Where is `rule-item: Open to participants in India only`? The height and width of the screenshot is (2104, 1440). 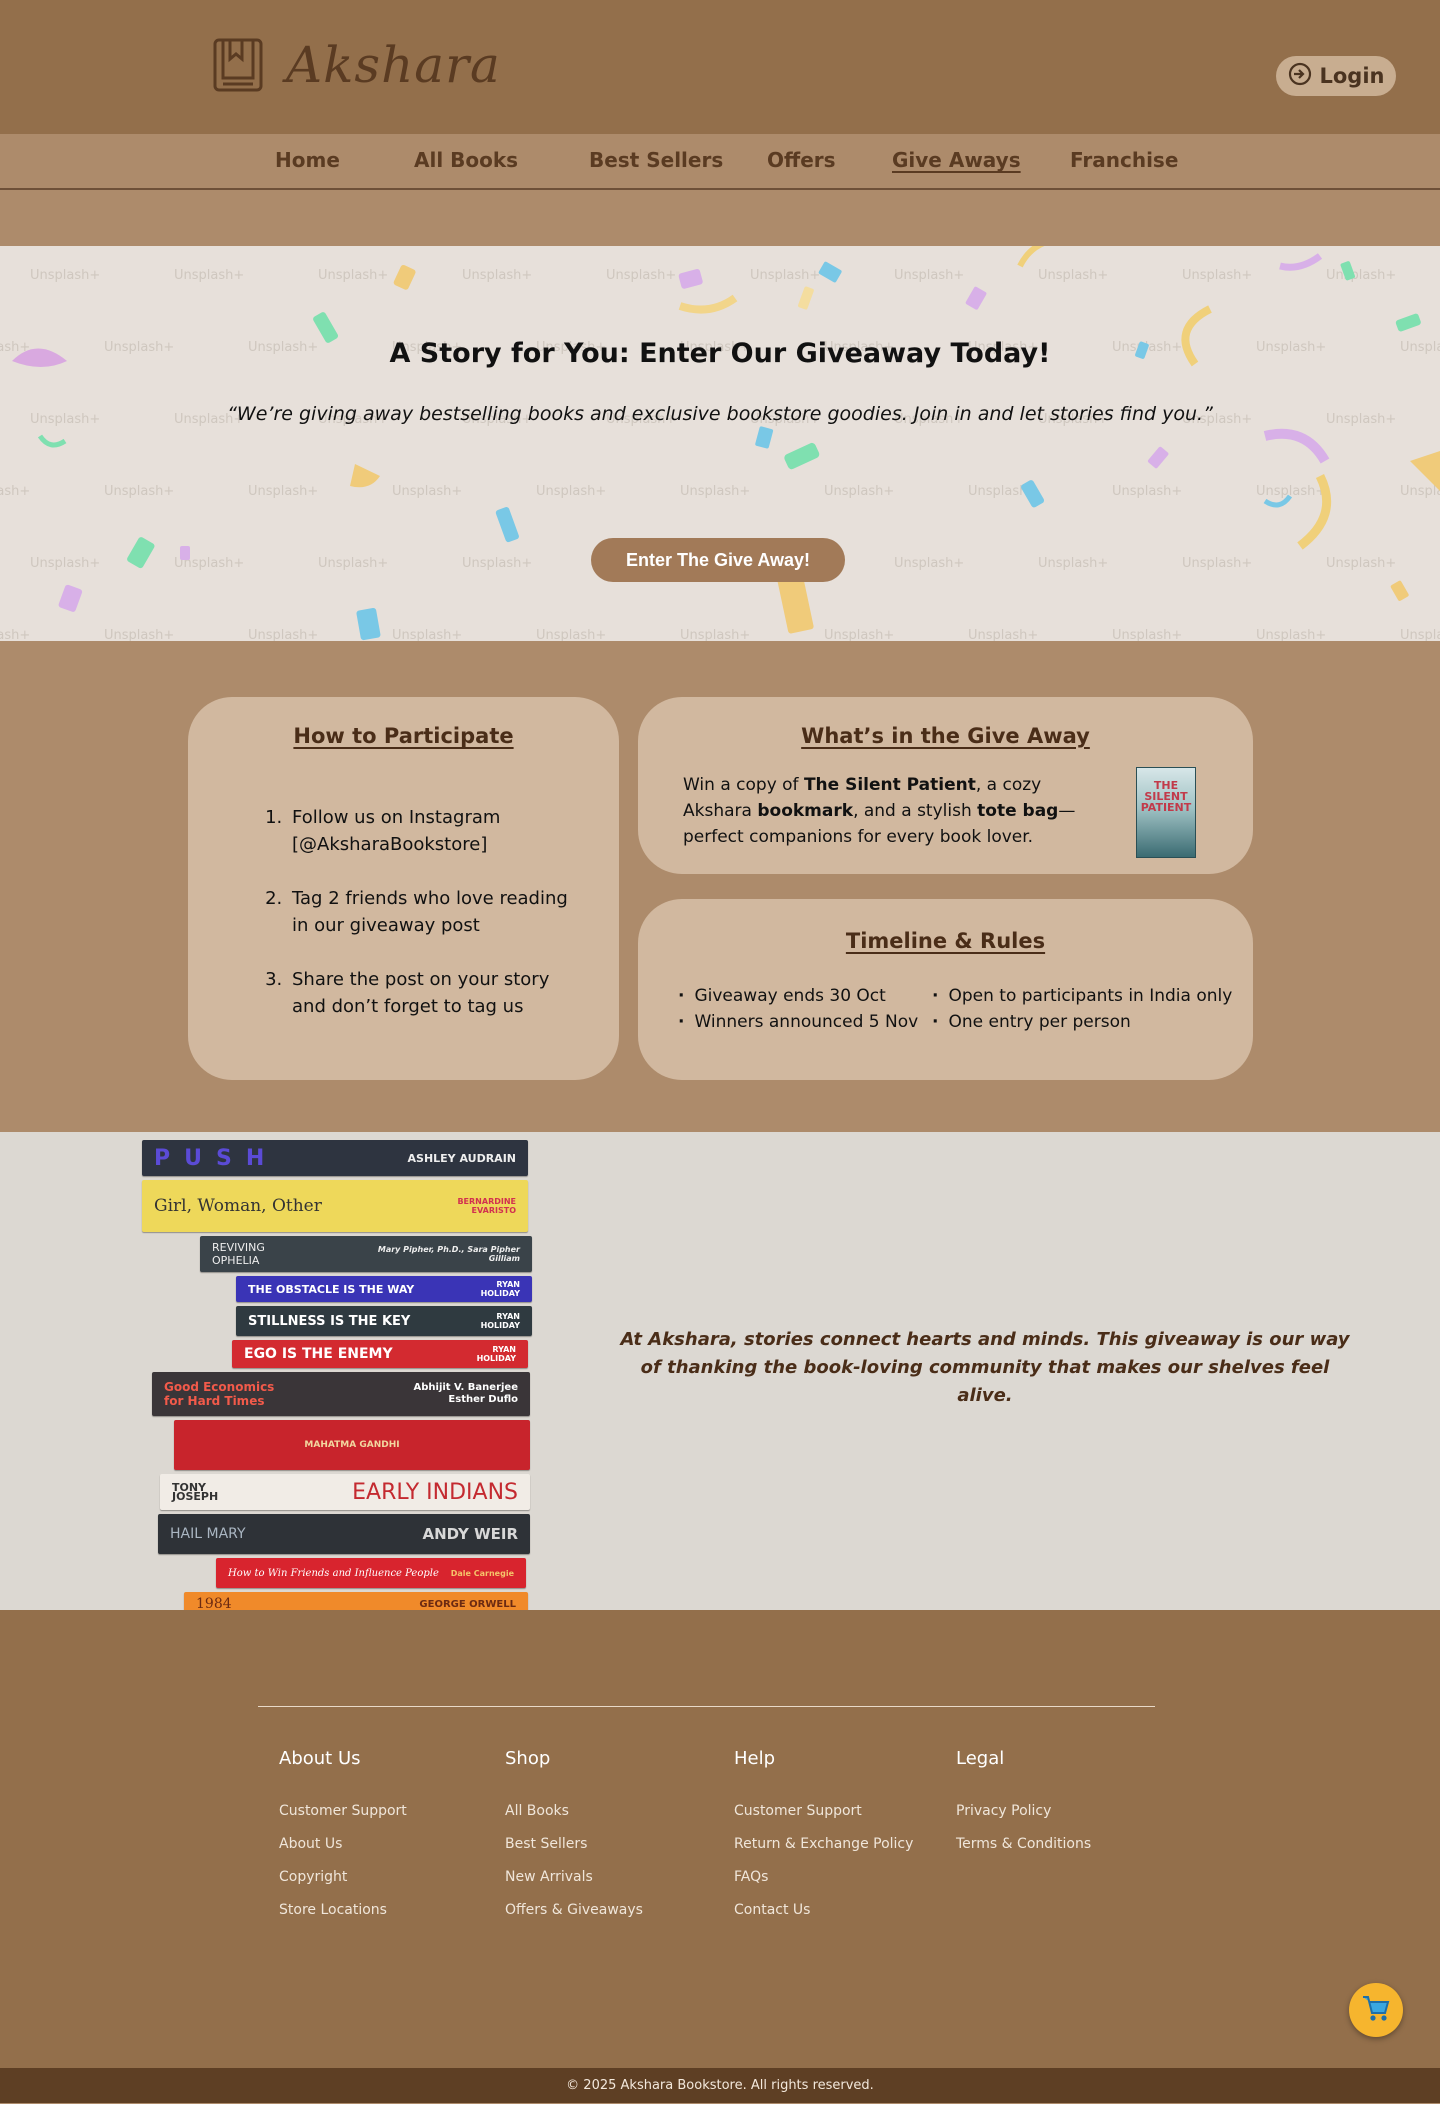 rule-item: Open to participants in India only is located at coordinates (1082, 996).